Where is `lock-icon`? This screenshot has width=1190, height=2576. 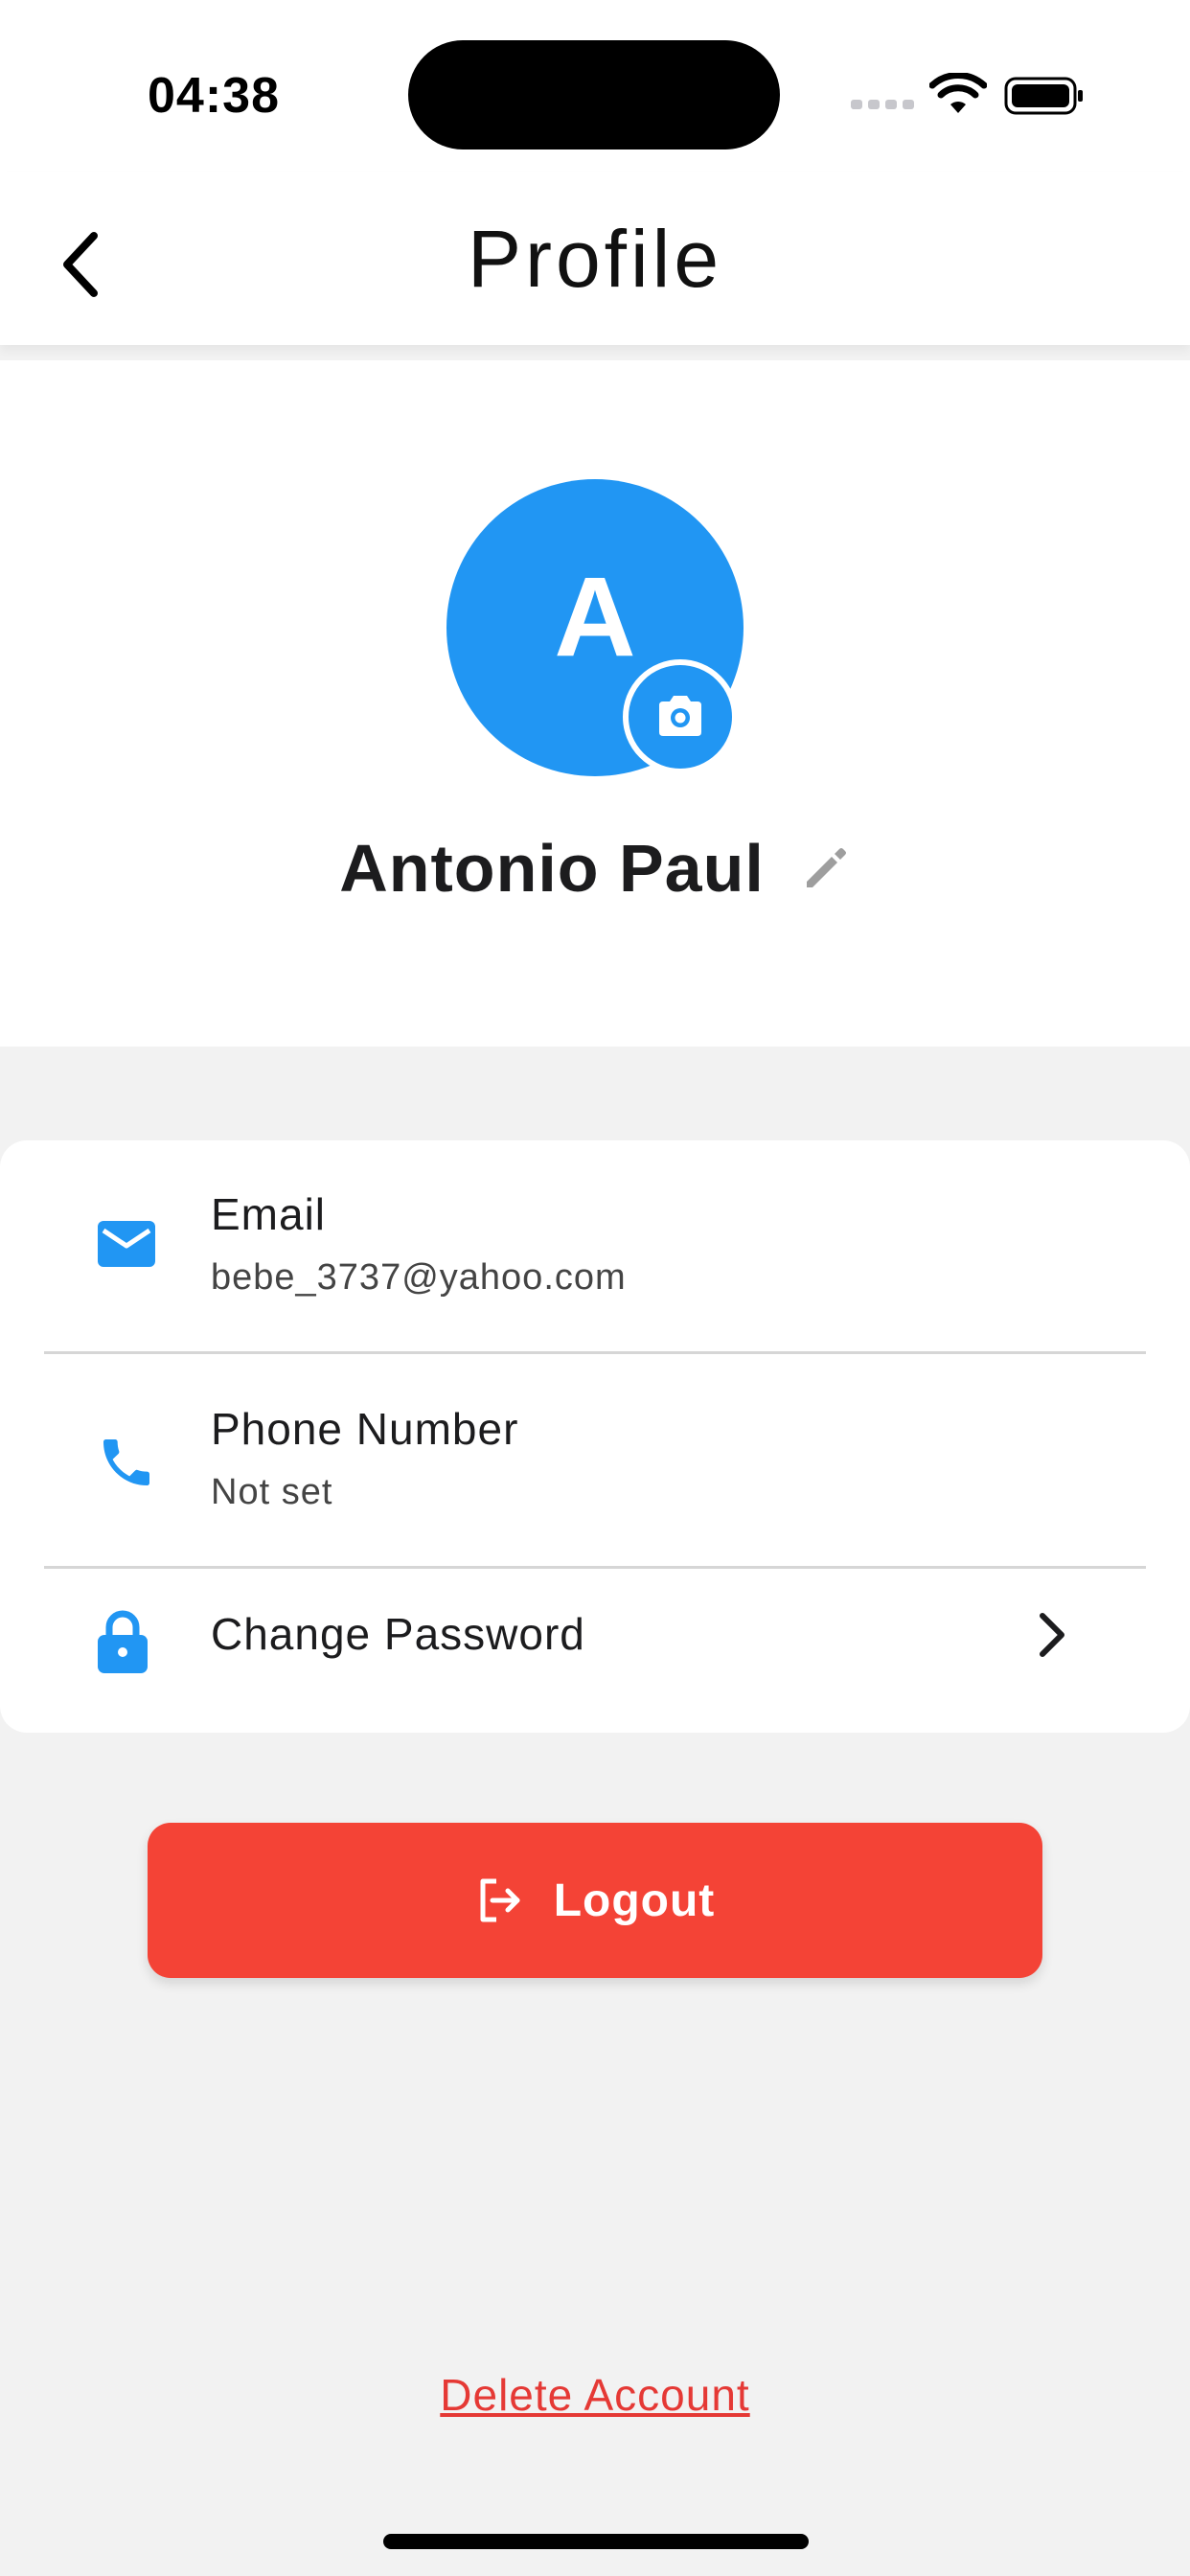
lock-icon is located at coordinates (123, 1641).